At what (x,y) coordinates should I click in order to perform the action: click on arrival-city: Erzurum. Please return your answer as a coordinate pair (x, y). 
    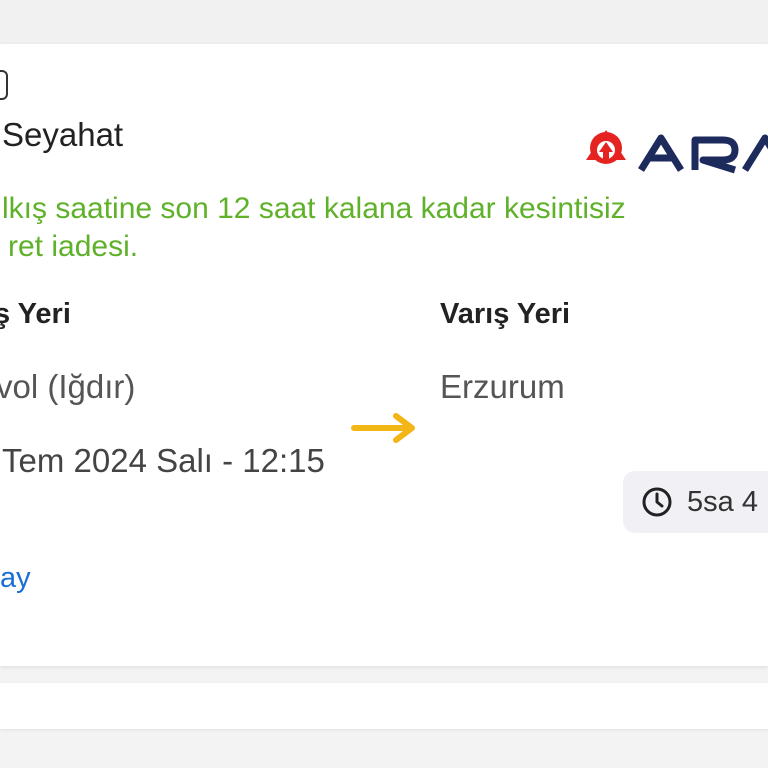
    Looking at the image, I should click on (502, 386).